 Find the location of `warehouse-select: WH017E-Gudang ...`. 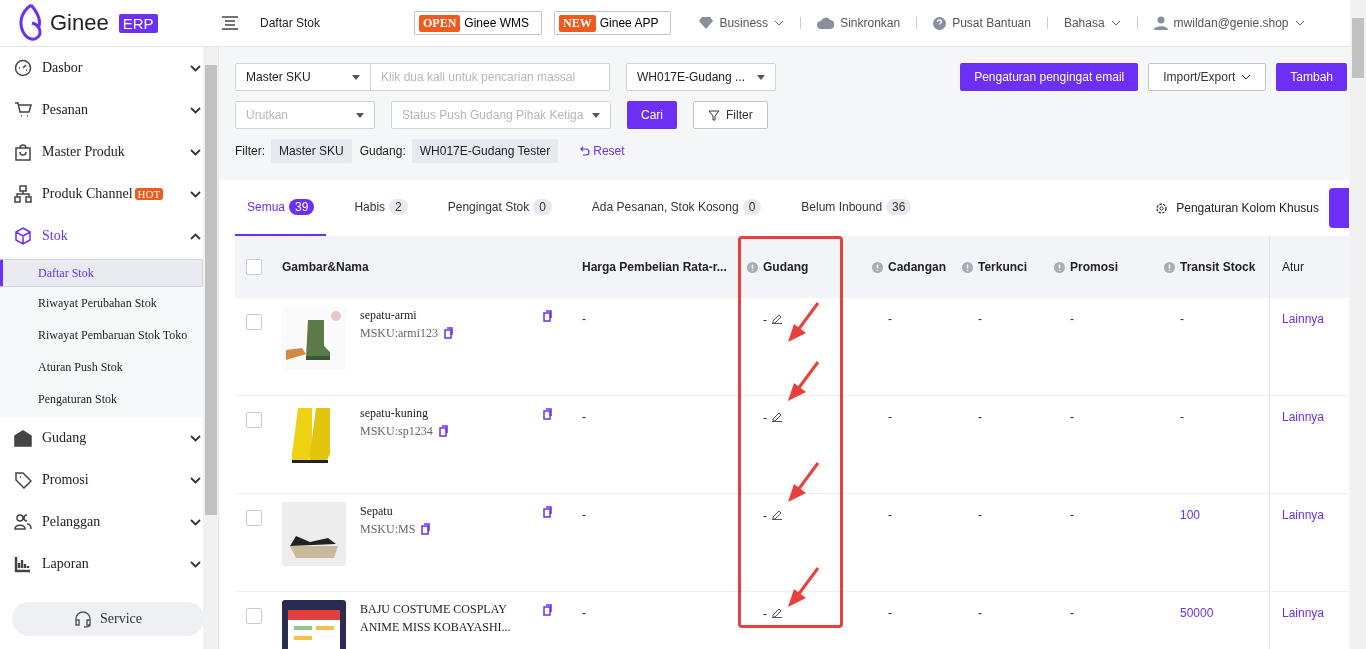

warehouse-select: WH017E-Gudang ... is located at coordinates (701, 77).